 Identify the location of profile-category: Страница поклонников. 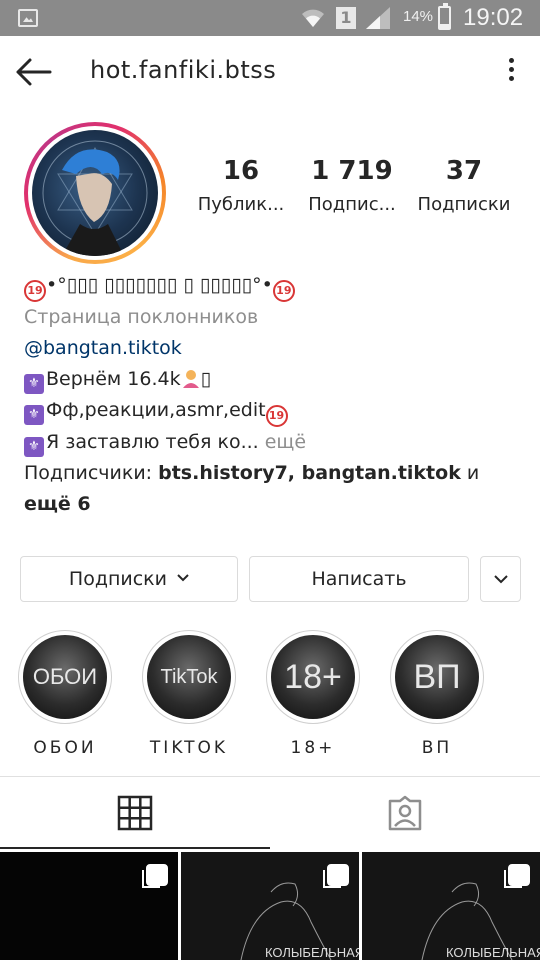
(141, 317).